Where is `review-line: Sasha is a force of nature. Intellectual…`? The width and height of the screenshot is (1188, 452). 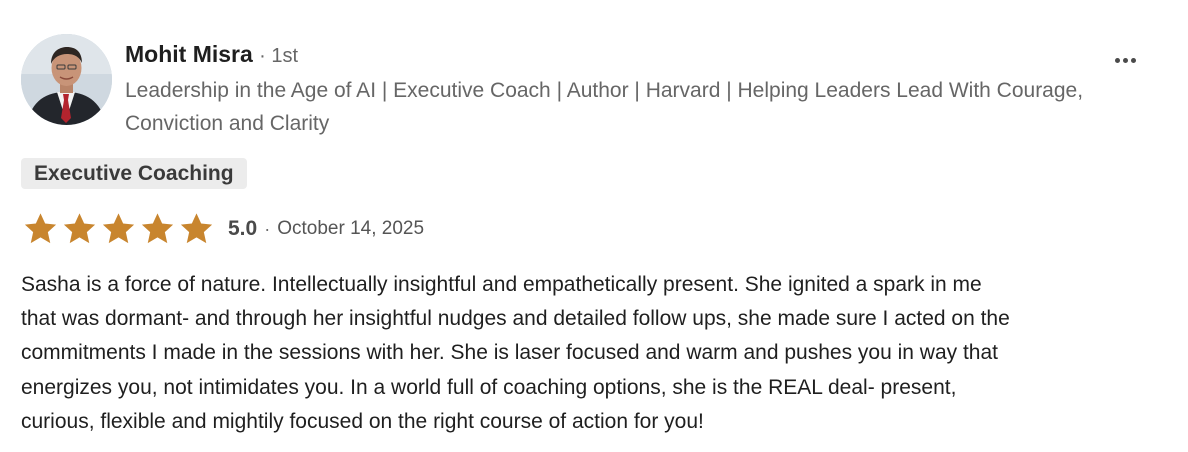 review-line: Sasha is a force of nature. Intellectual… is located at coordinates (501, 284).